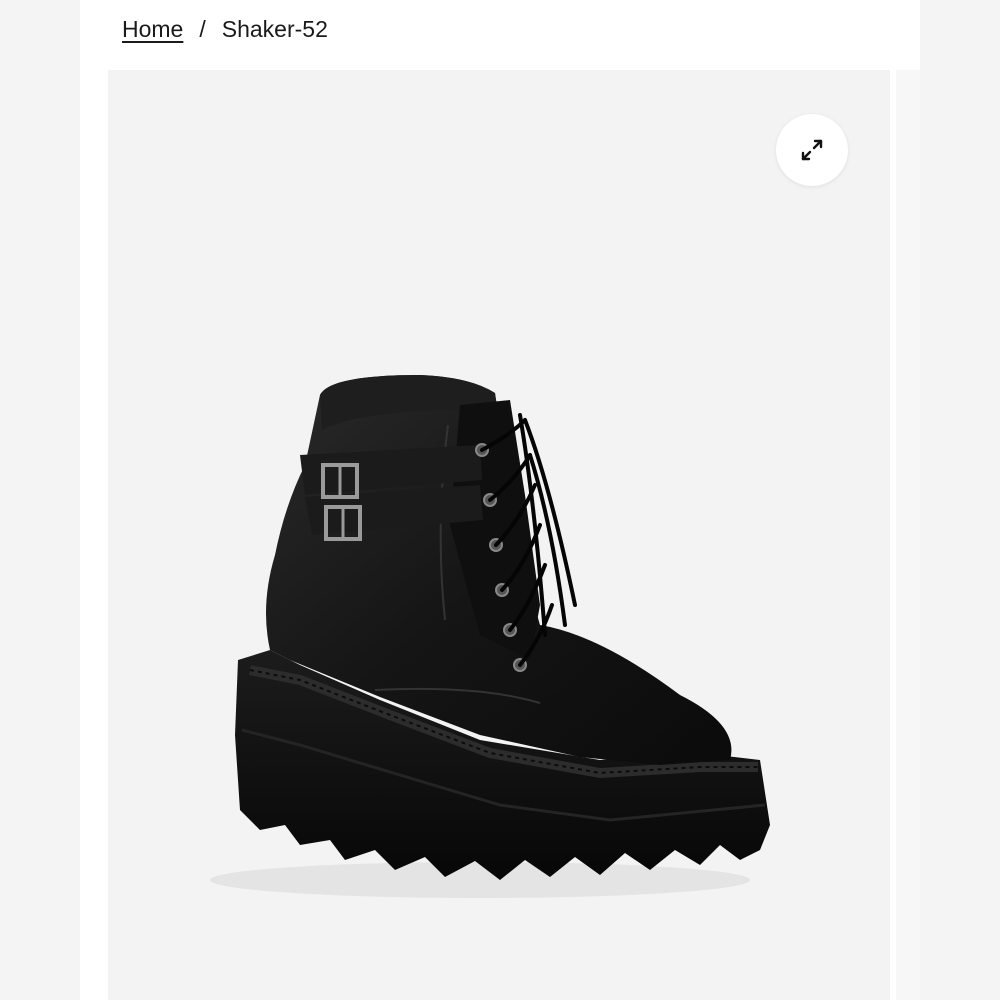 This screenshot has width=1000, height=1000. I want to click on page-gutter-left, so click(40, 500).